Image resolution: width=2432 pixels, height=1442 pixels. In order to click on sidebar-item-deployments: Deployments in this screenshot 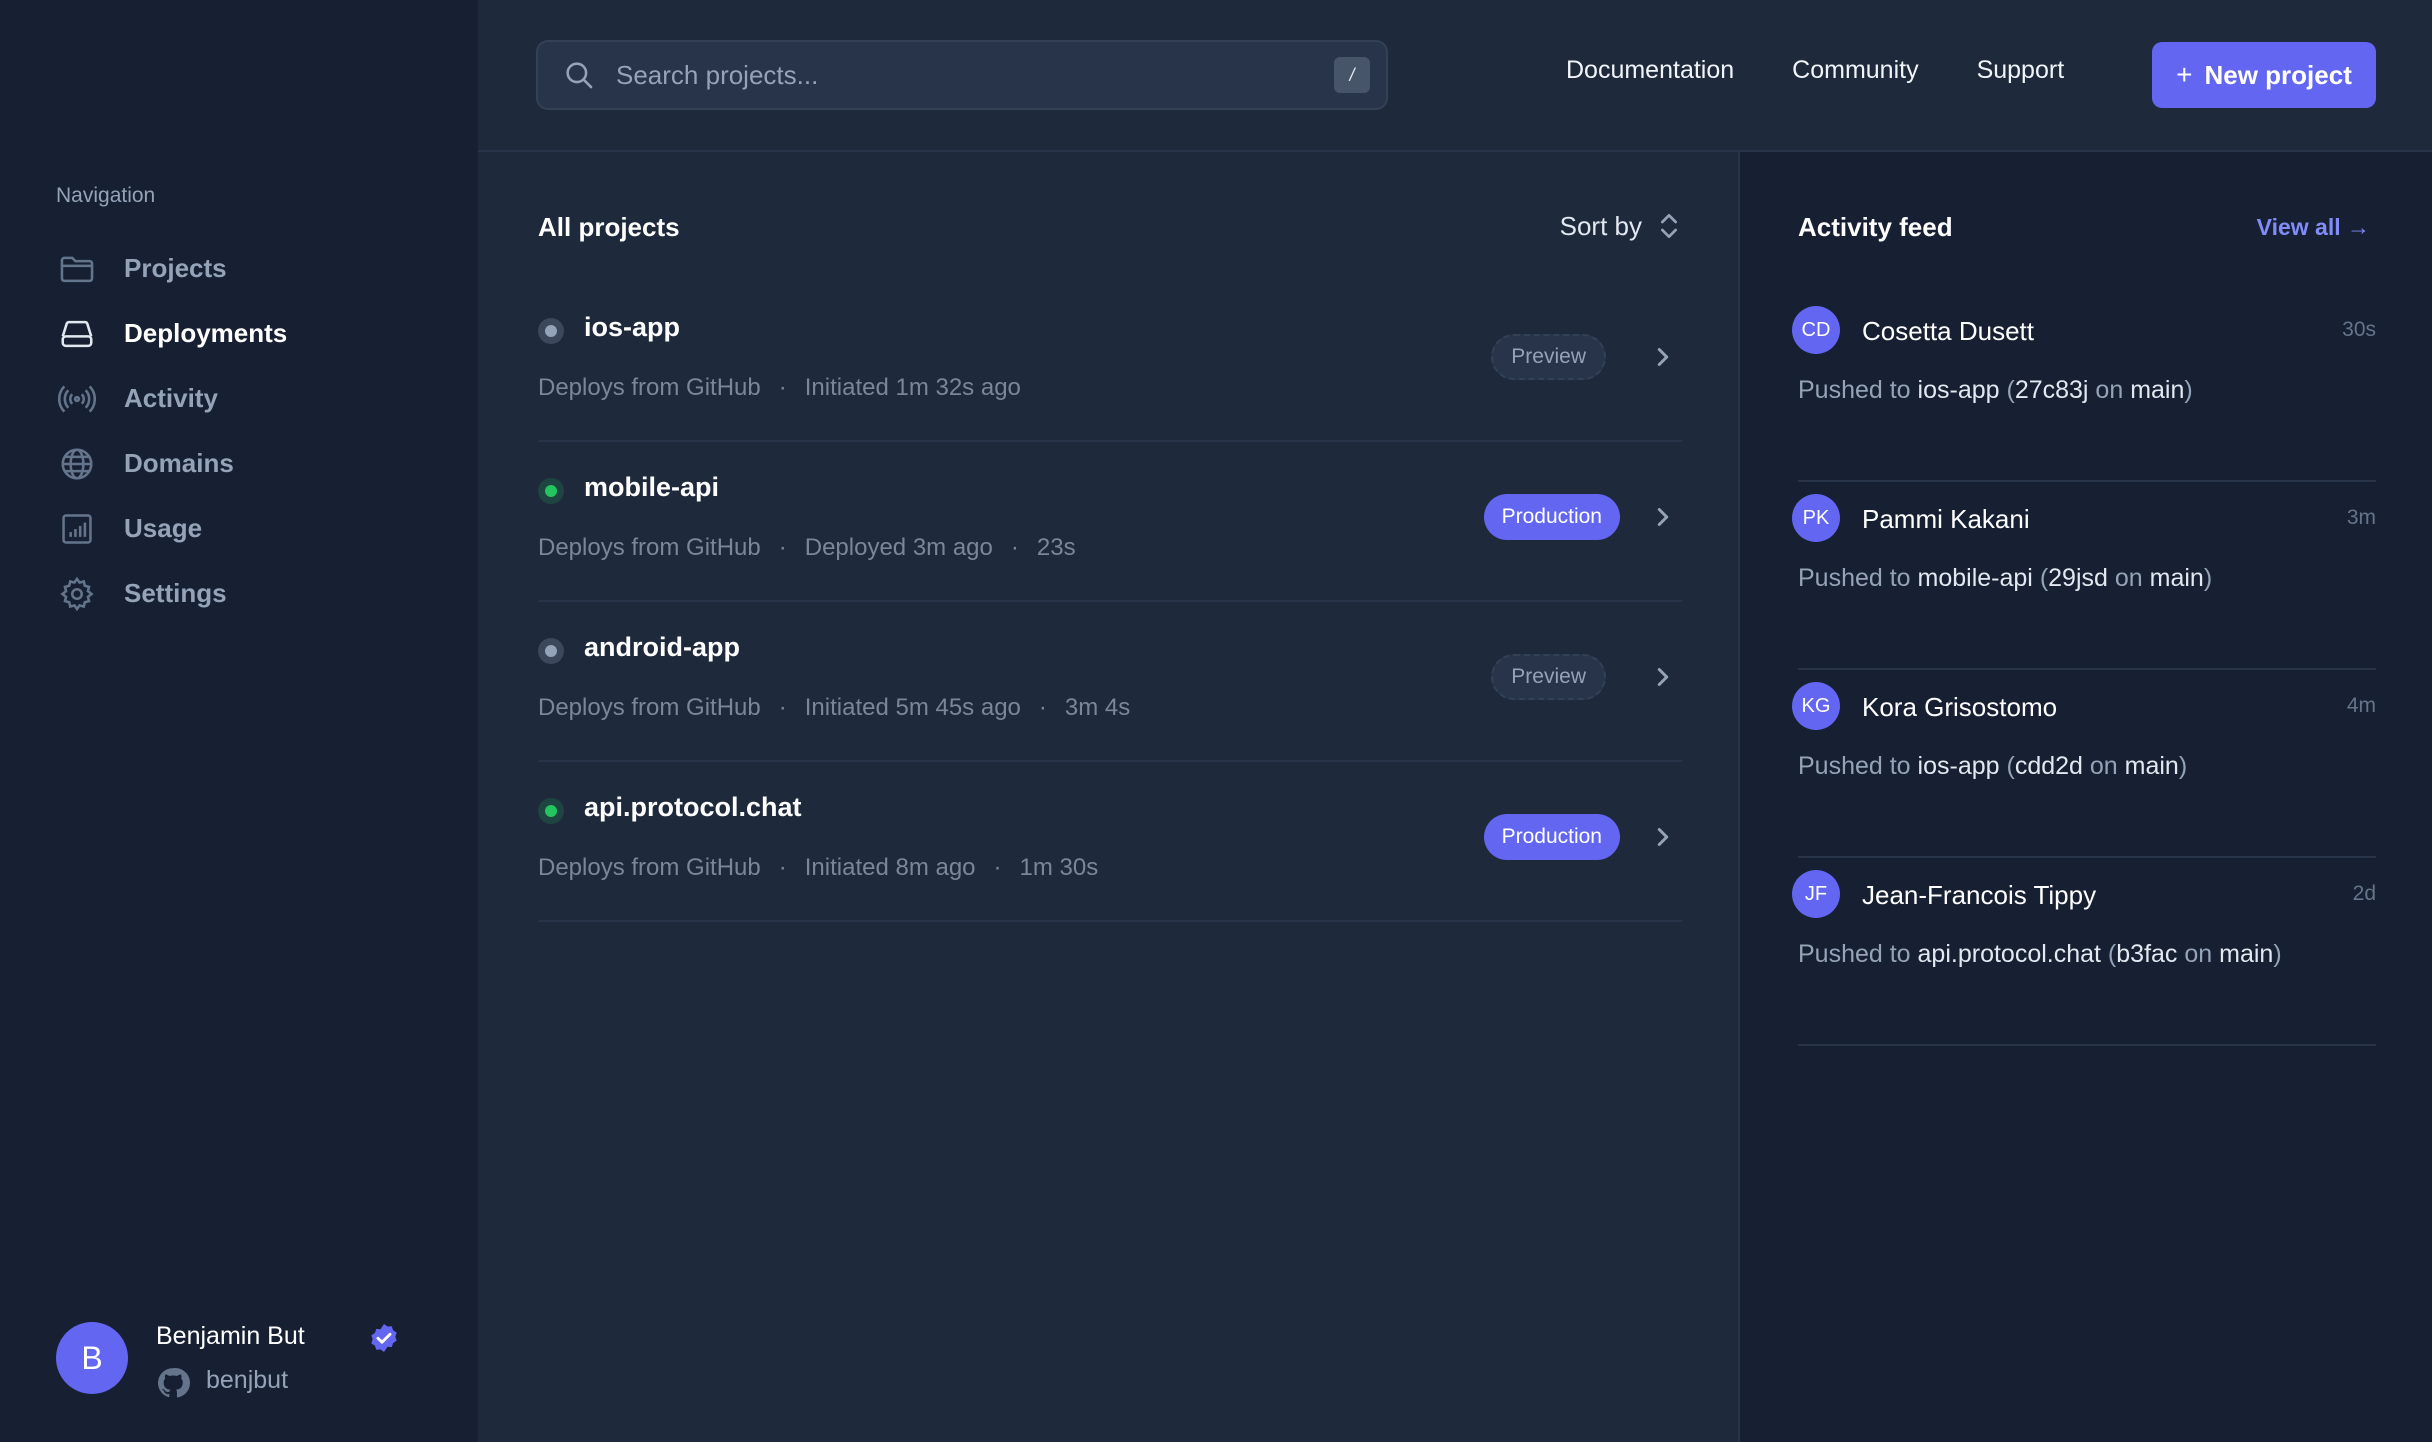, I will do `click(246, 333)`.